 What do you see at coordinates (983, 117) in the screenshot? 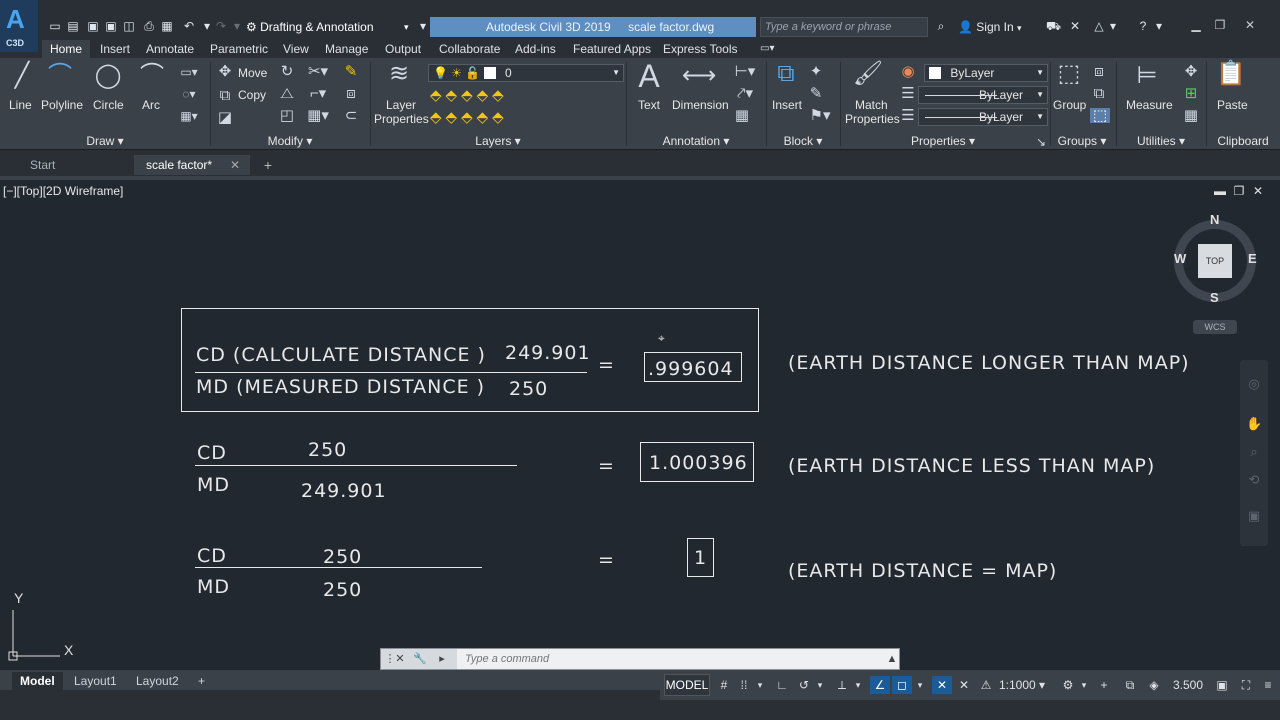
I see `linetype-dropdown: ByLayer ▼` at bounding box center [983, 117].